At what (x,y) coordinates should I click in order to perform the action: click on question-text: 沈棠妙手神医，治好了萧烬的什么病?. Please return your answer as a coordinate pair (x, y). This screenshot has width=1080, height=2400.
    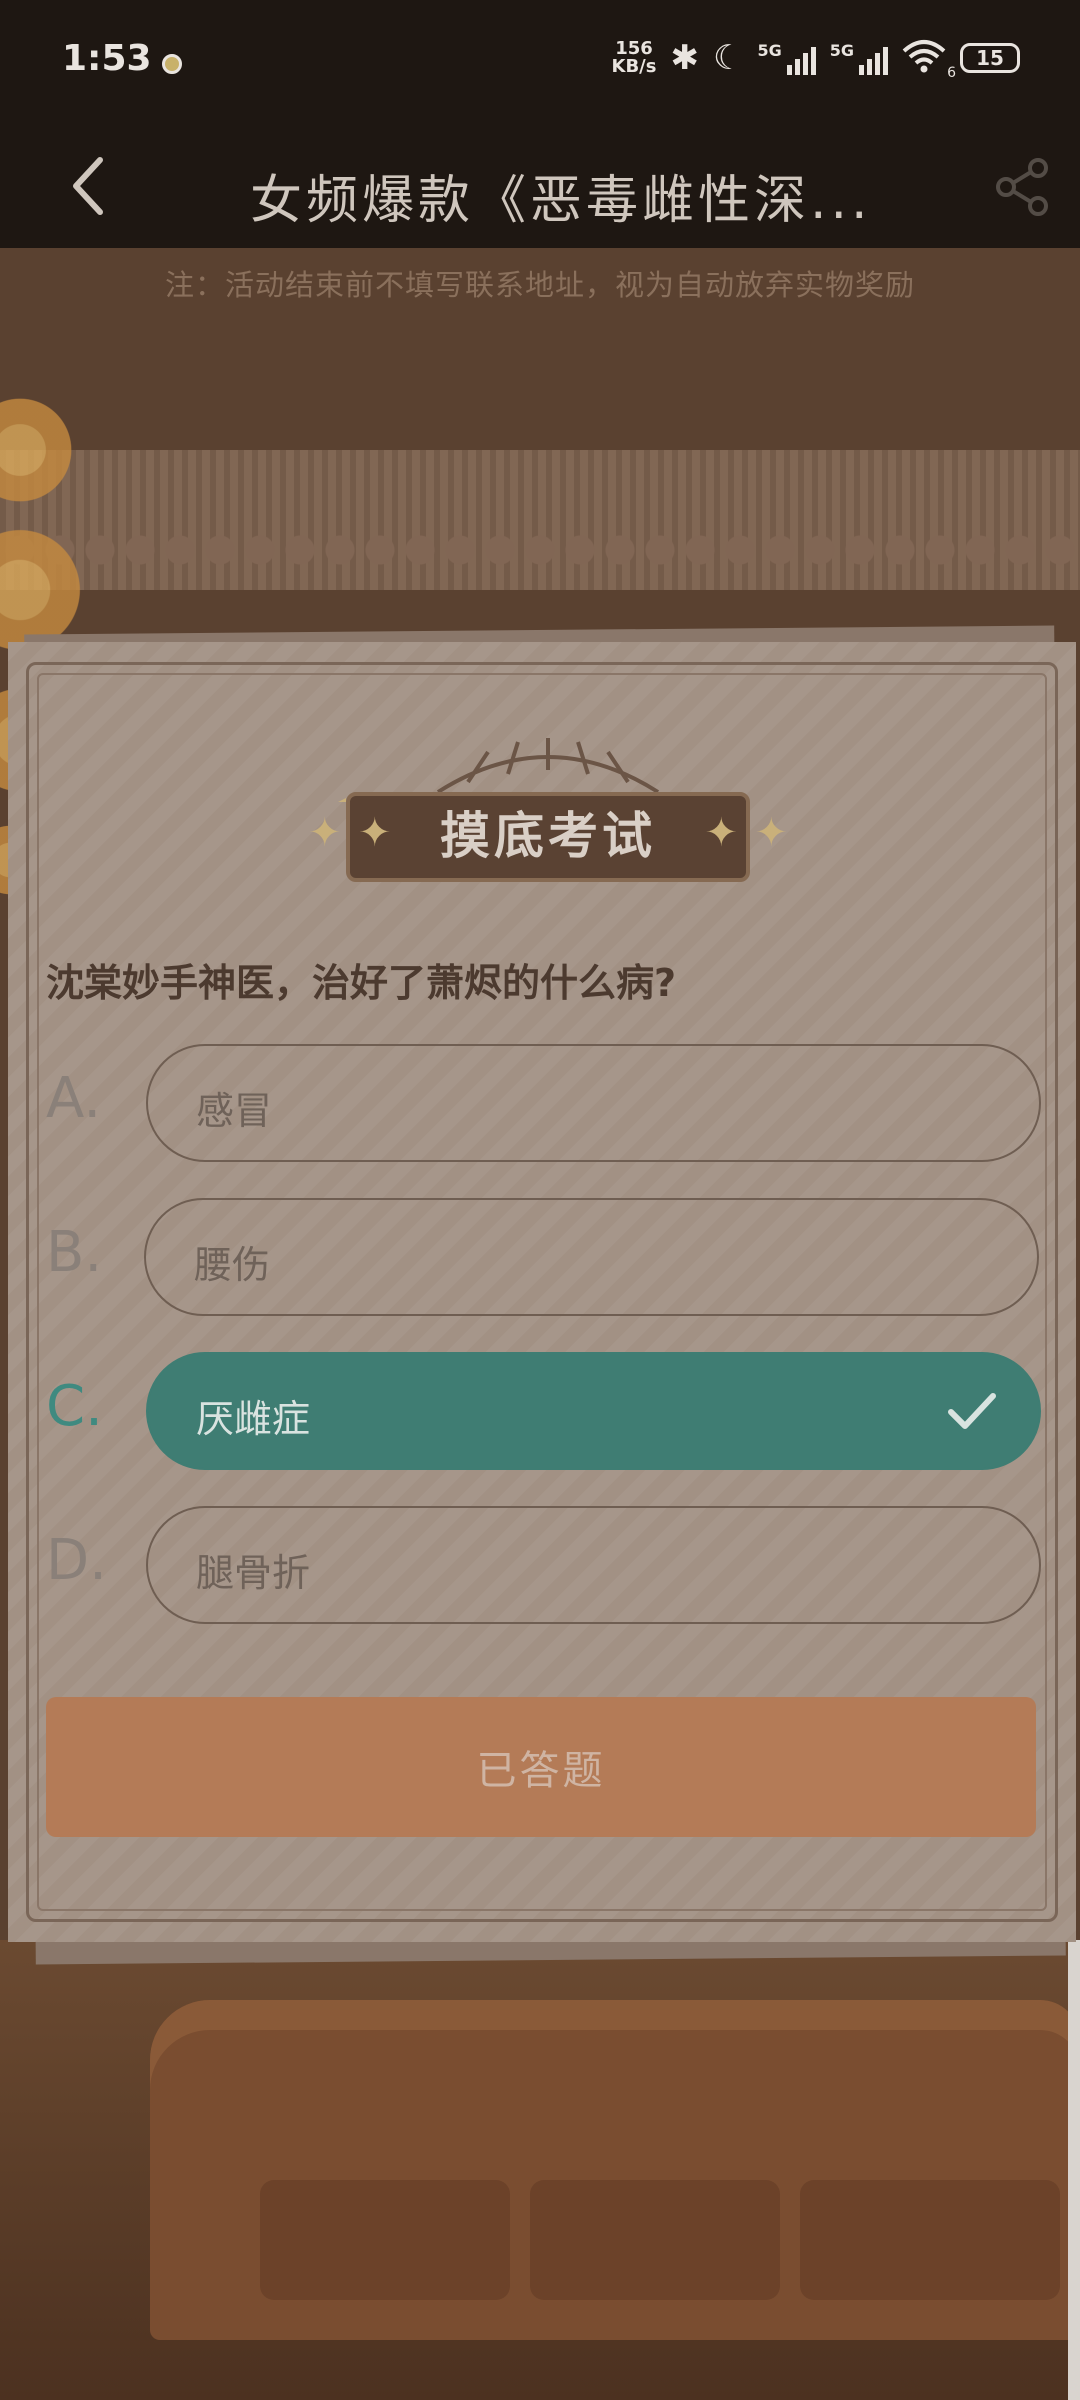
    Looking at the image, I should click on (361, 983).